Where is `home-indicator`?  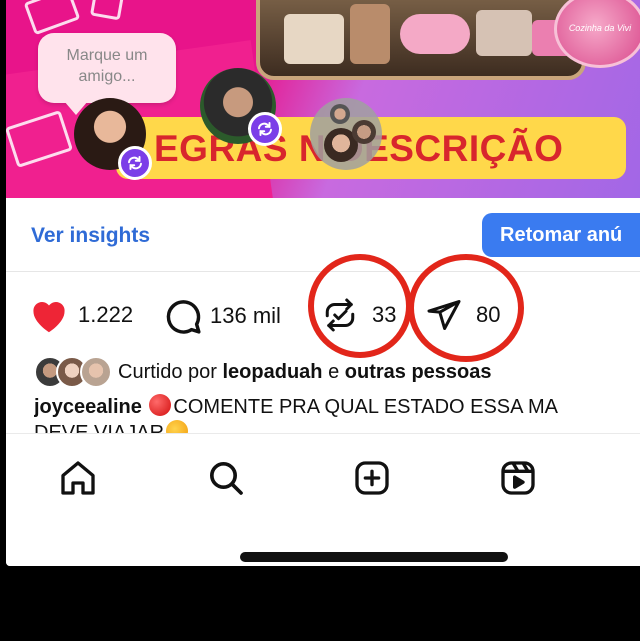 home-indicator is located at coordinates (374, 557).